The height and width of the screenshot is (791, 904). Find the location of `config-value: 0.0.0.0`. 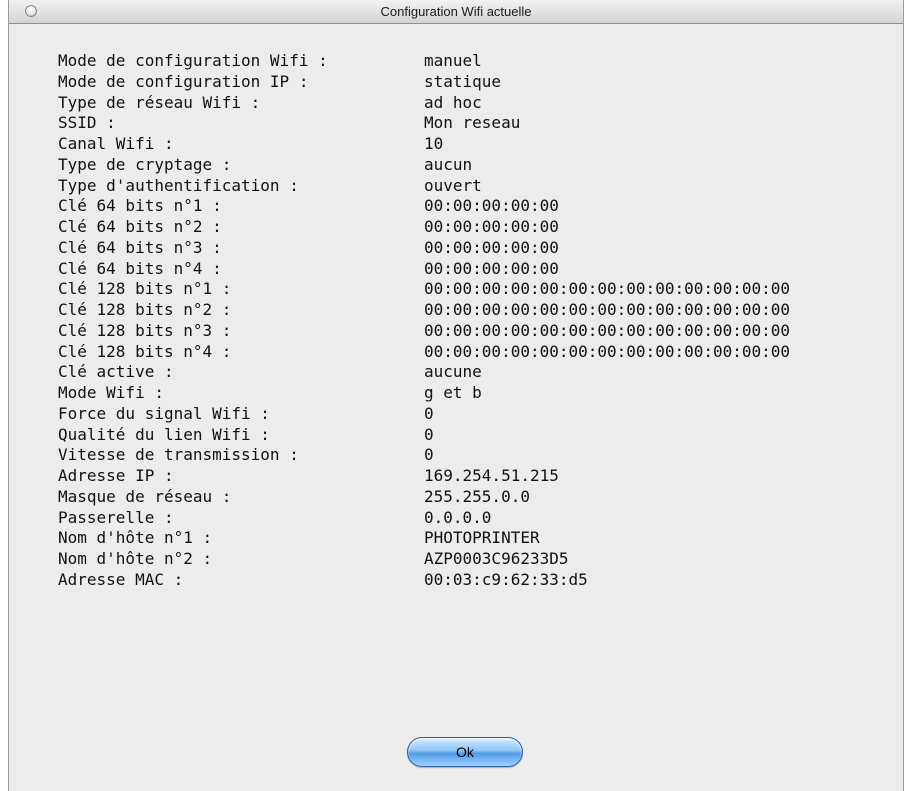

config-value: 0.0.0.0 is located at coordinates (458, 517).